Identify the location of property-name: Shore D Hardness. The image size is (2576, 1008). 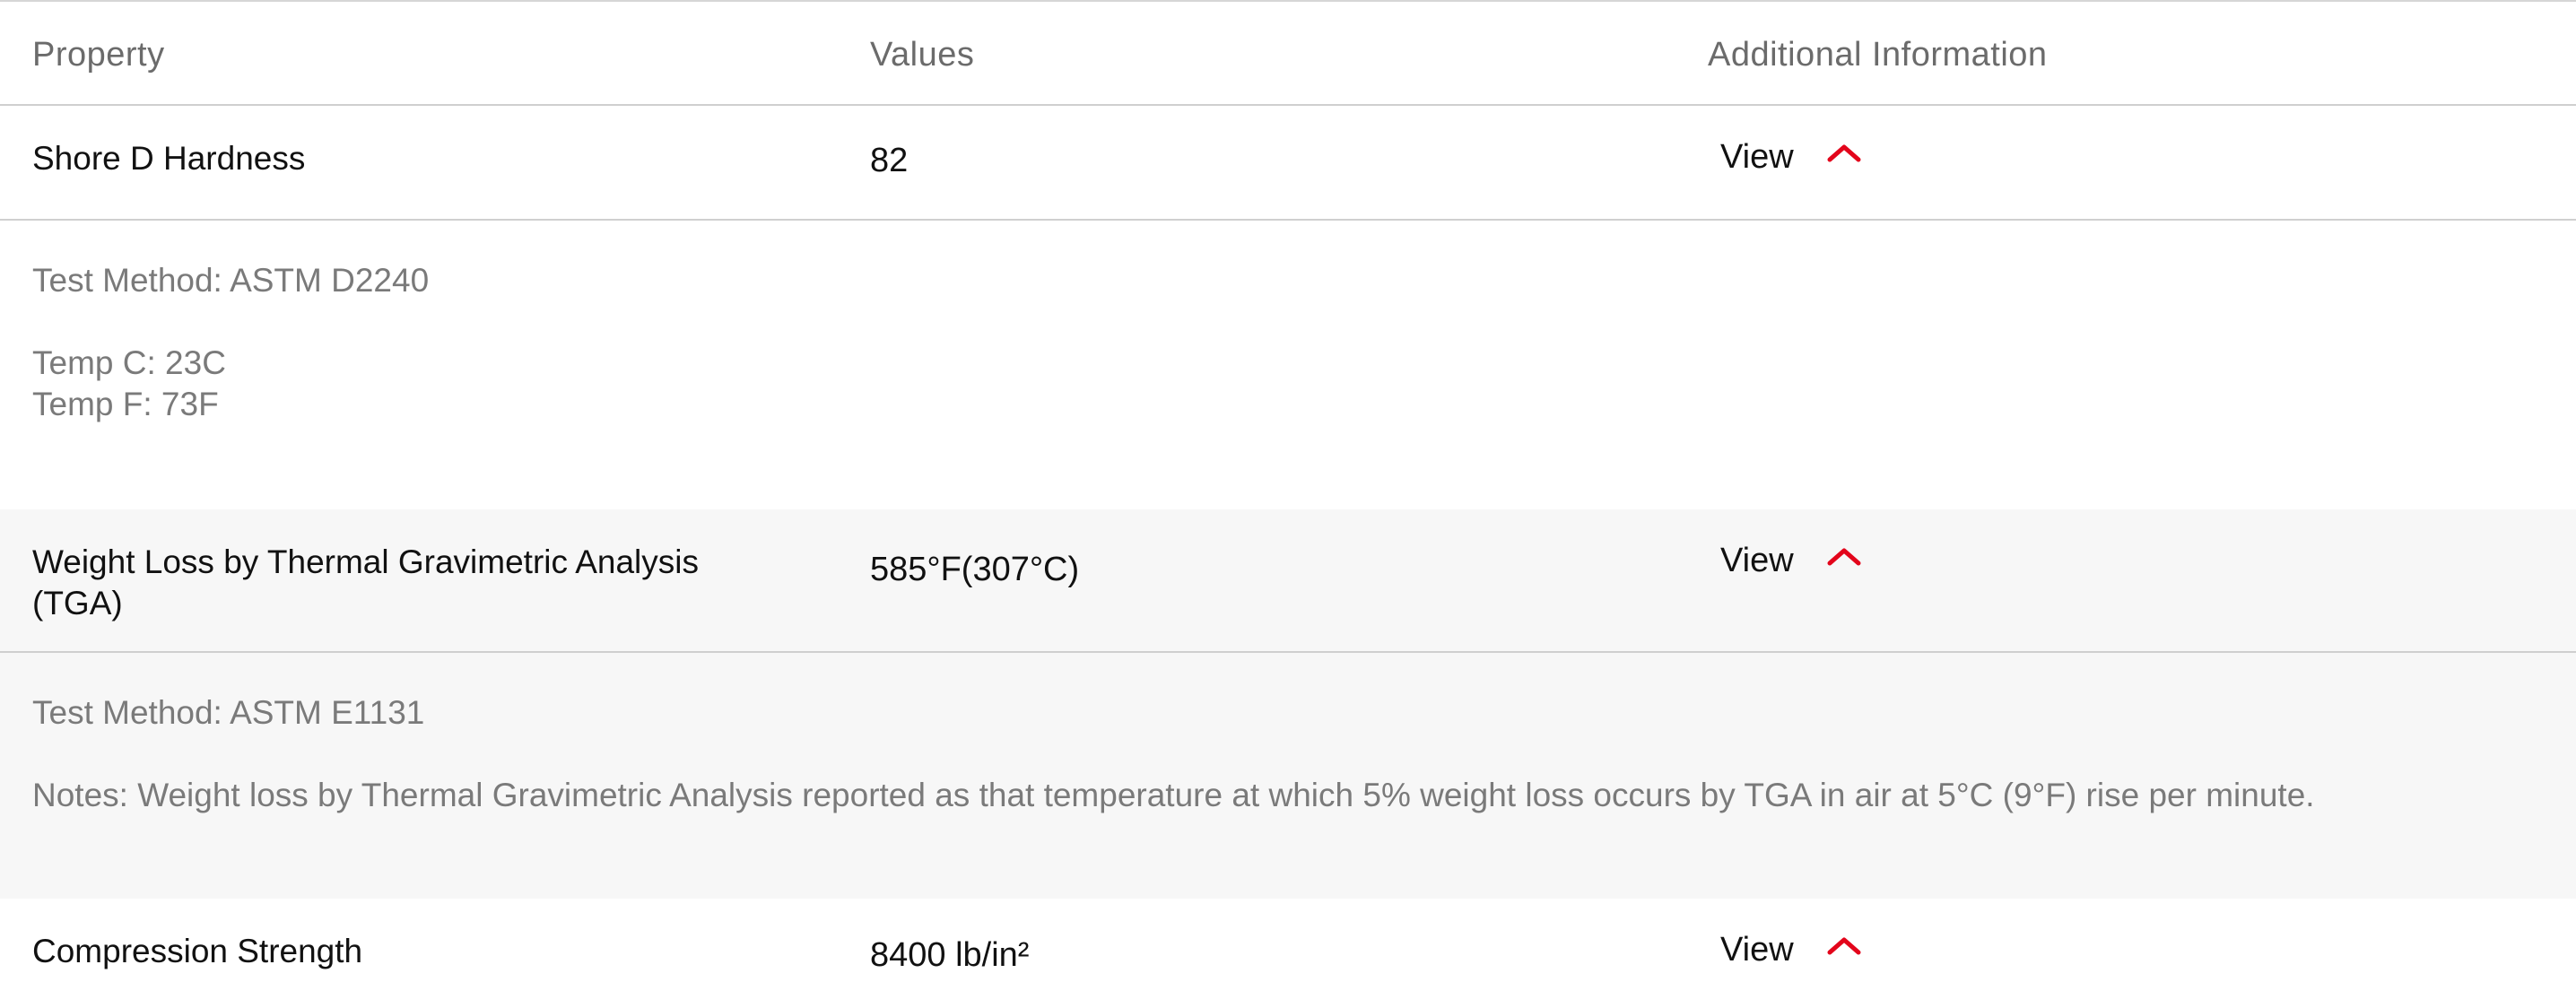
(169, 158).